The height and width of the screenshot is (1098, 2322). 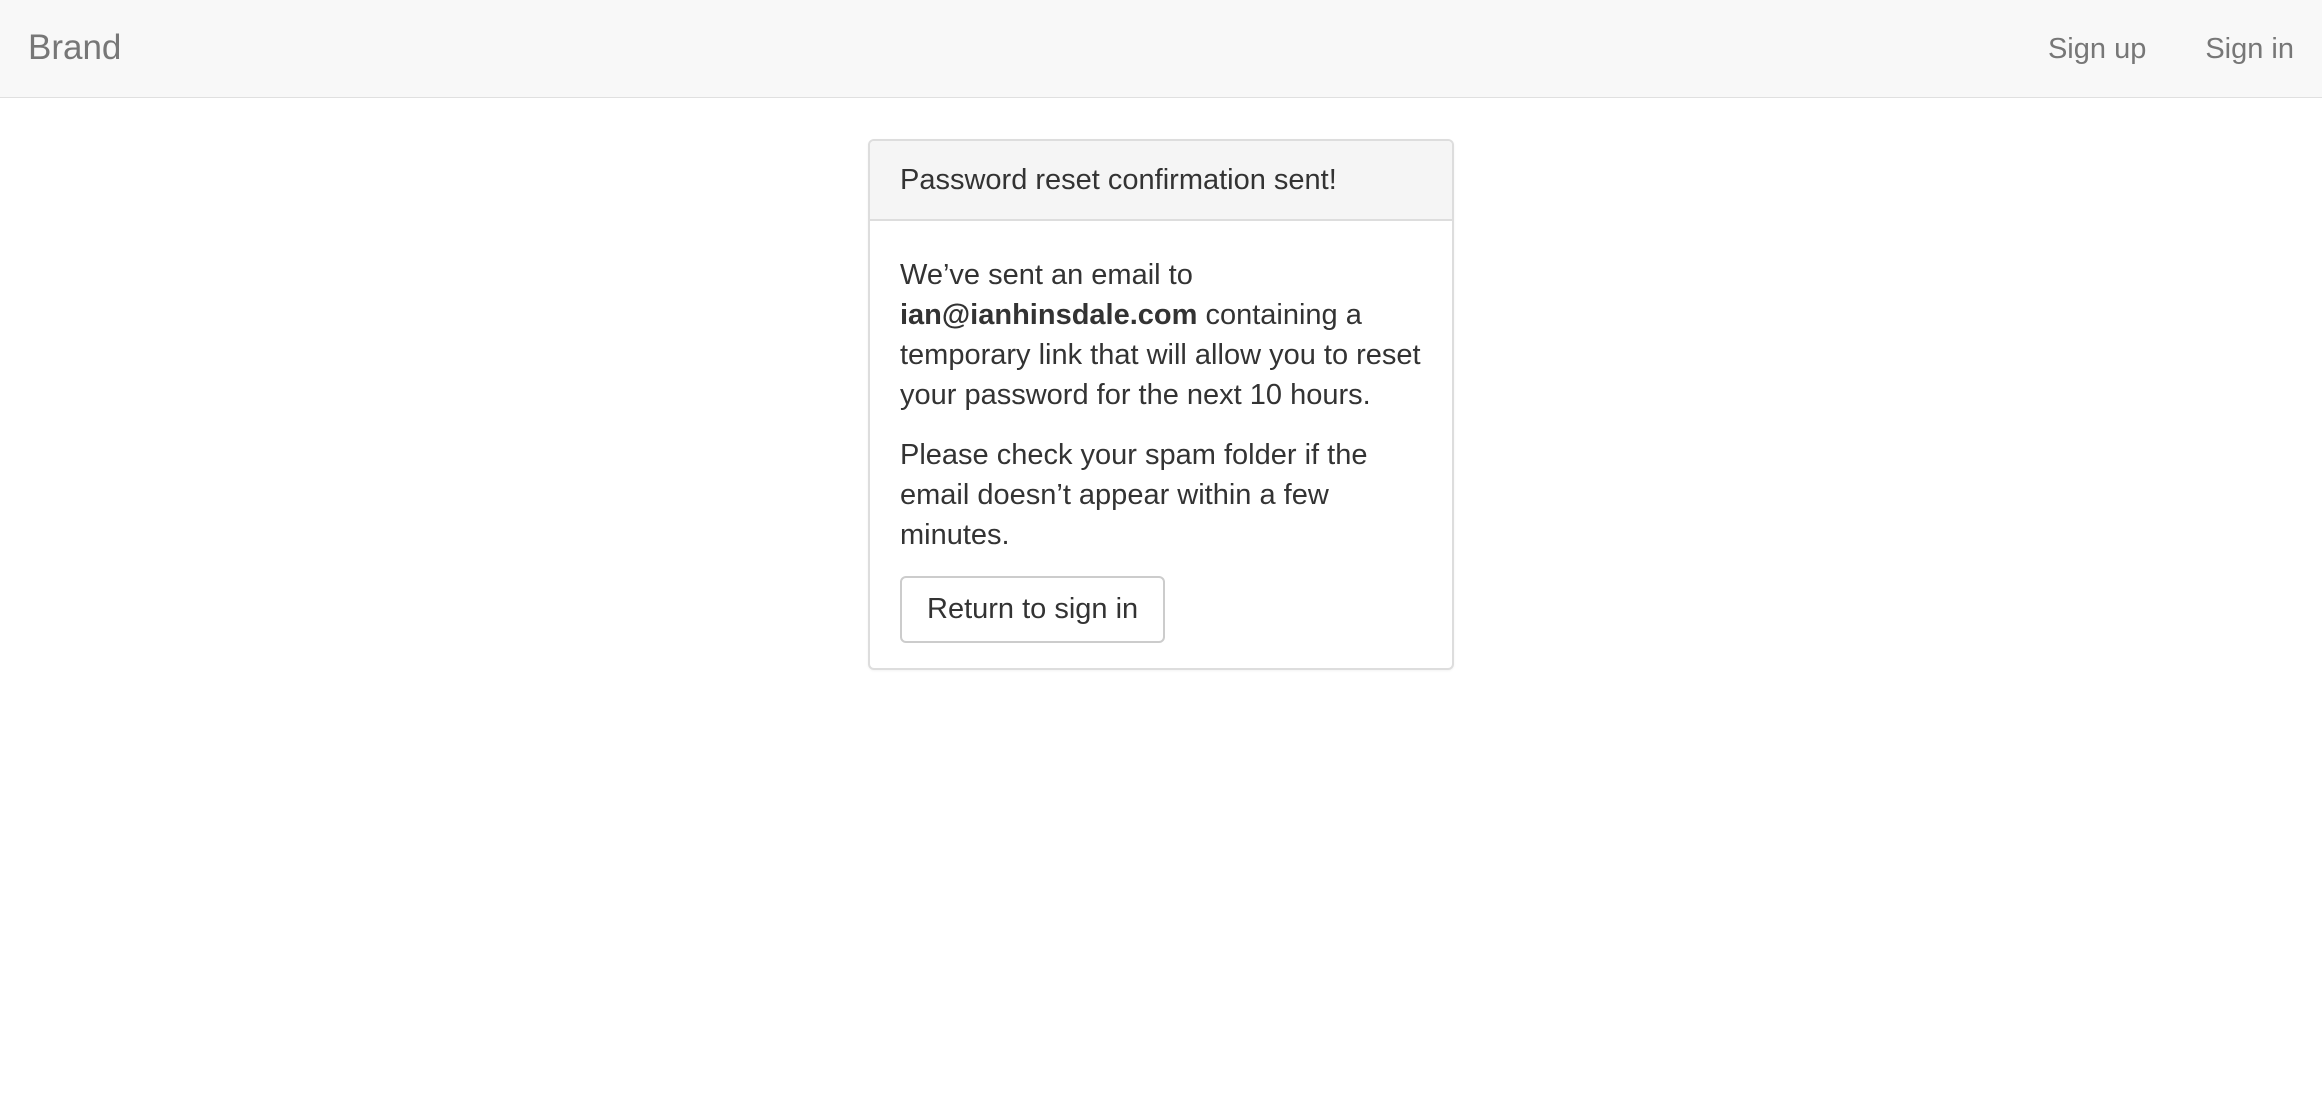 I want to click on message-text-before-email: We’ve sent an email to, so click(x=1046, y=275).